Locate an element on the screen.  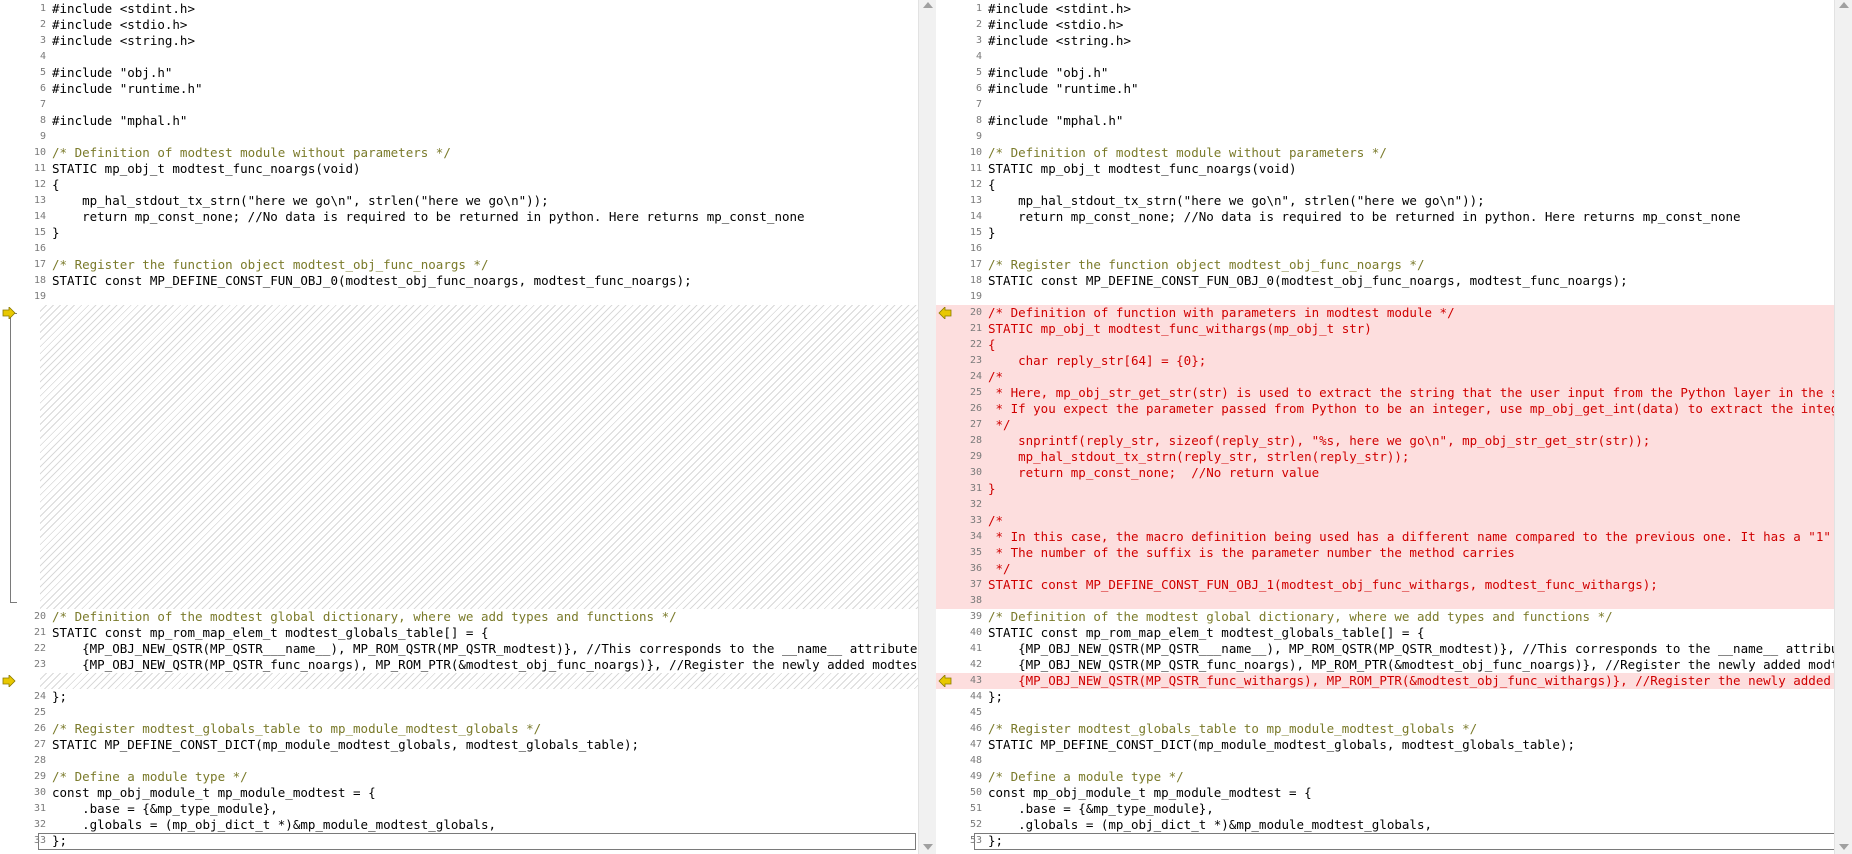
code-line: 45 is located at coordinates (1394, 713).